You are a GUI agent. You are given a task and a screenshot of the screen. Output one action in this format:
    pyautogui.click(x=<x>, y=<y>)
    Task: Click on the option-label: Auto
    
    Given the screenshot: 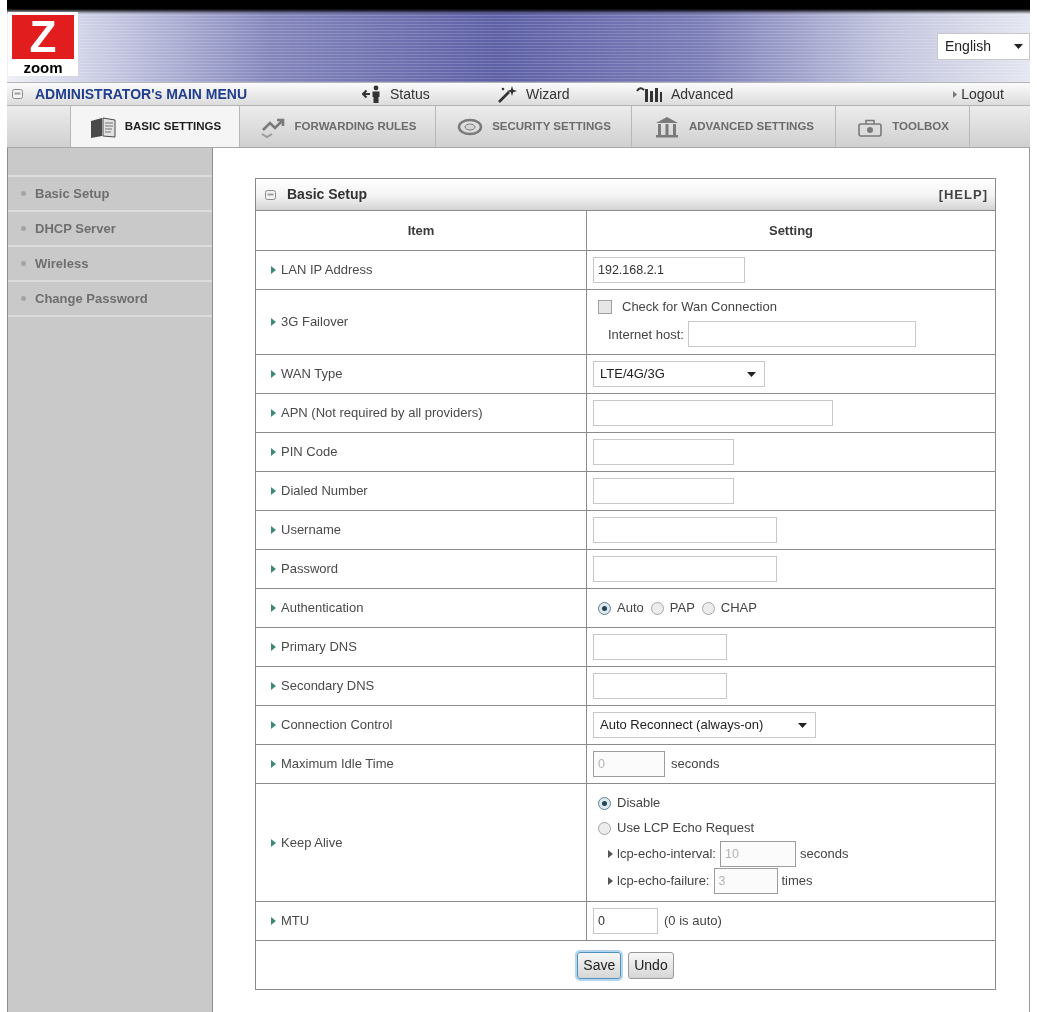 What is the action you would take?
    pyautogui.click(x=630, y=608)
    